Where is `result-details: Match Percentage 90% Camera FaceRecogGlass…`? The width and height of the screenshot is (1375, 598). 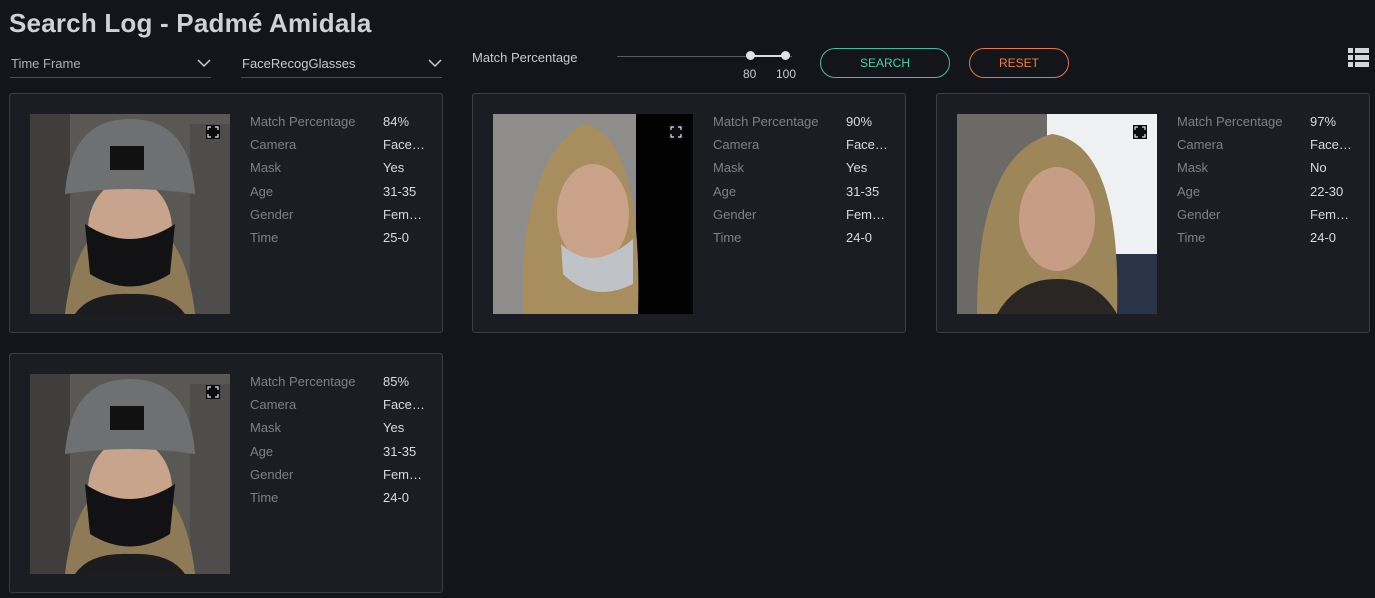
result-details: Match Percentage 90% Camera FaceRecogGlass… is located at coordinates (803, 183).